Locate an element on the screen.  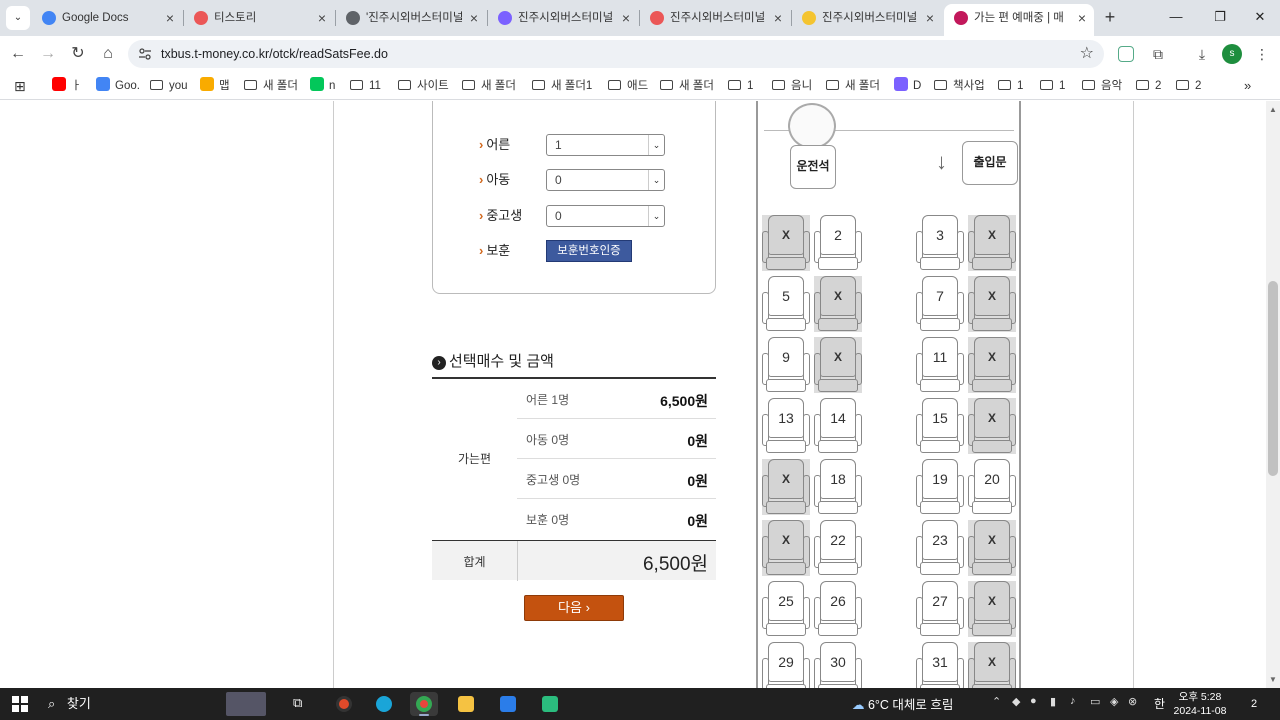
bookmark-item: D is located at coordinates (907, 86).